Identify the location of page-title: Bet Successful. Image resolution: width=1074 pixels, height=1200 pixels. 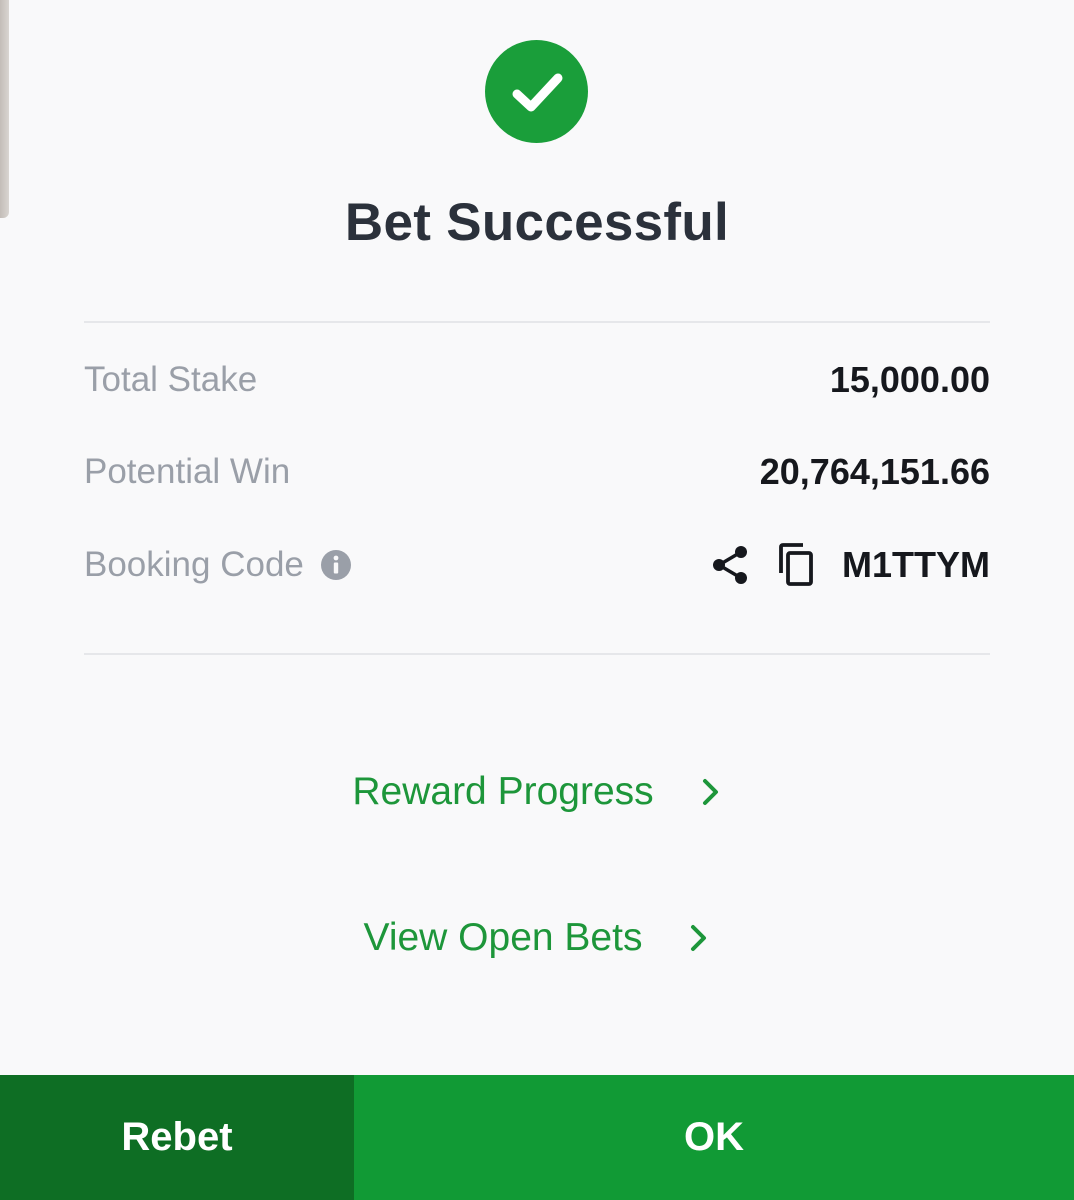
(537, 222).